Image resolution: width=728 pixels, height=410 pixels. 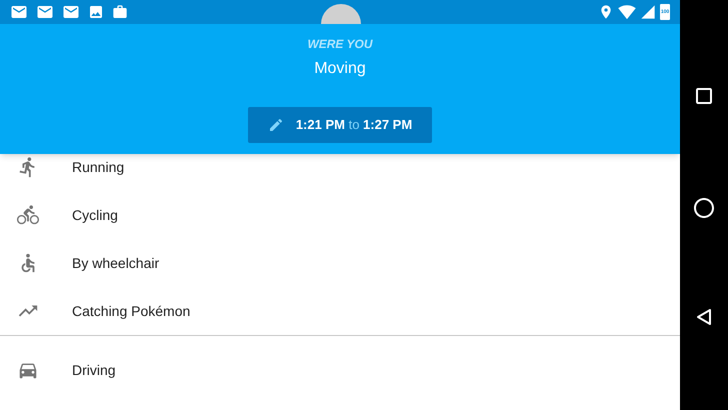 What do you see at coordinates (96, 12) in the screenshot?
I see `image-icon` at bounding box center [96, 12].